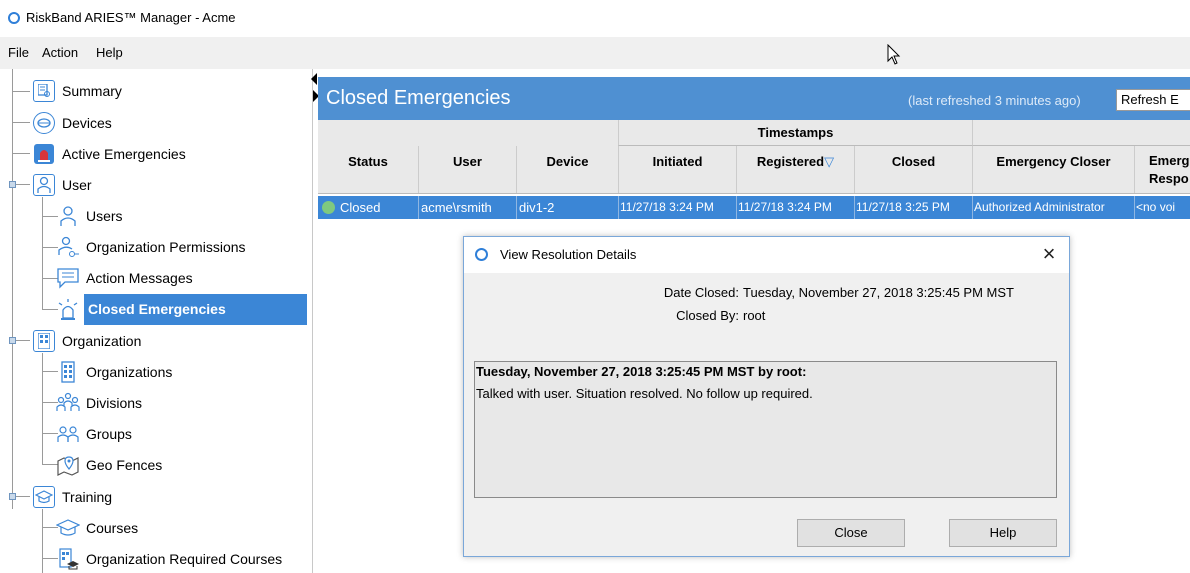 This screenshot has height=573, width=1190. What do you see at coordinates (124, 153) in the screenshot?
I see `tree-item-label: Active Emergencies` at bounding box center [124, 153].